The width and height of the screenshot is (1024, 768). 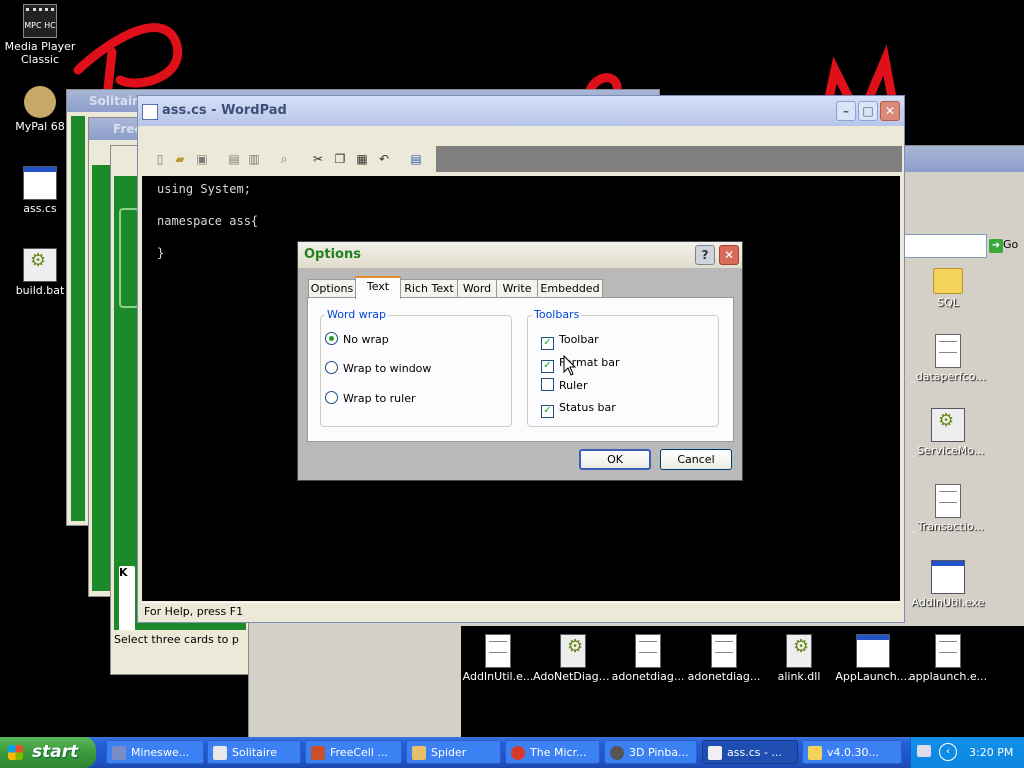 I want to click on copy-icon: ❐, so click(x=340, y=159).